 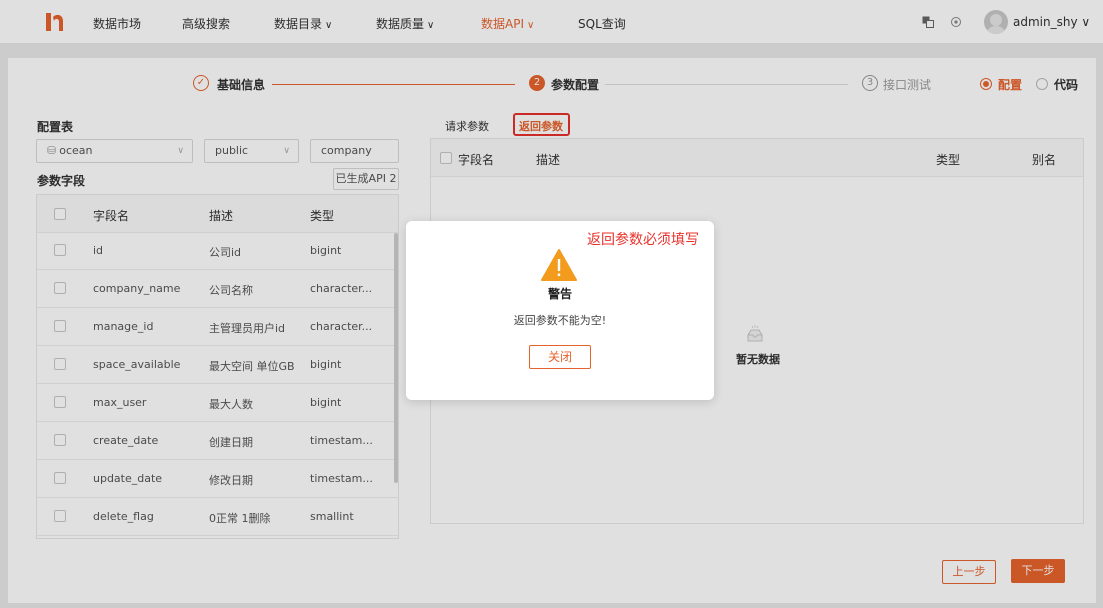 What do you see at coordinates (643, 240) in the screenshot?
I see `annotation-text: 返回参数必须填写` at bounding box center [643, 240].